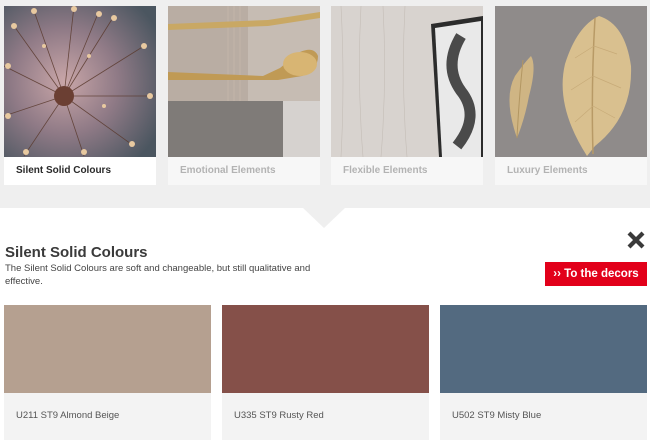  What do you see at coordinates (636, 240) in the screenshot?
I see `close-icon` at bounding box center [636, 240].